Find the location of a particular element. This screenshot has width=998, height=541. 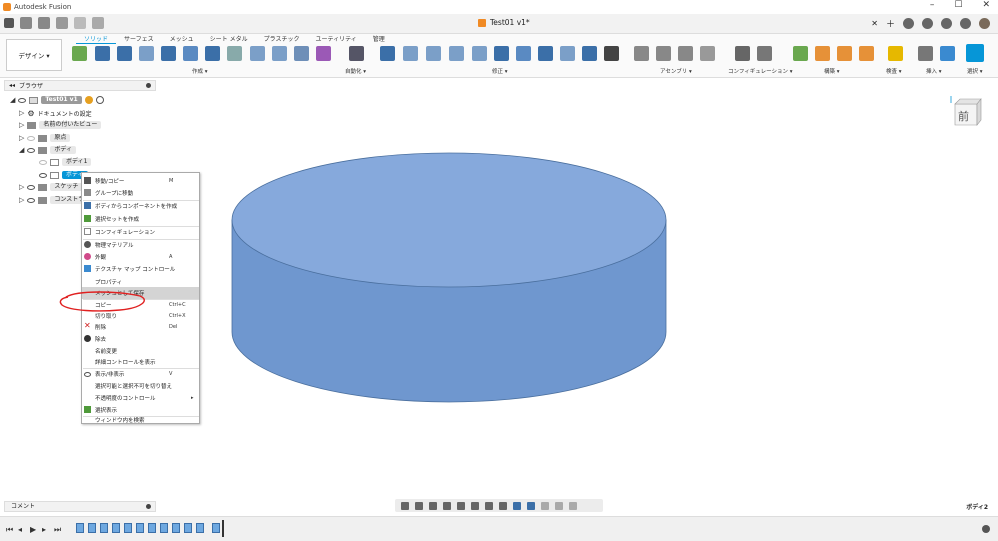

create-sketch-icon is located at coordinates (79, 53).